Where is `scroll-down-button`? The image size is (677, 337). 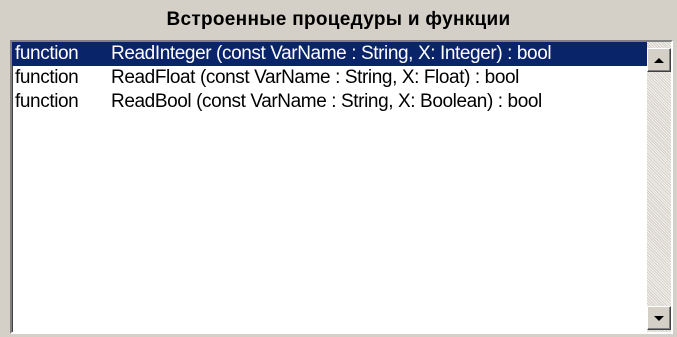 scroll-down-button is located at coordinates (659, 318).